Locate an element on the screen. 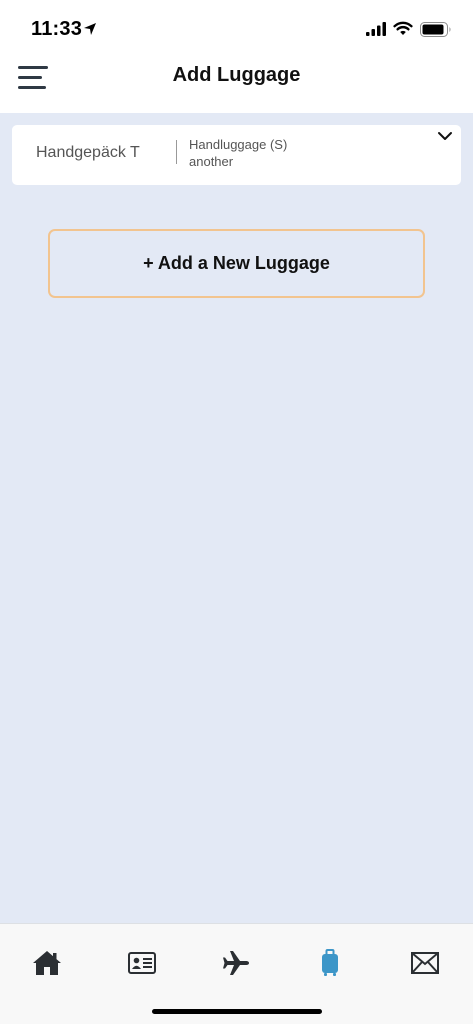 Image resolution: width=473 pixels, height=1024 pixels. id-card-icon is located at coordinates (142, 963).